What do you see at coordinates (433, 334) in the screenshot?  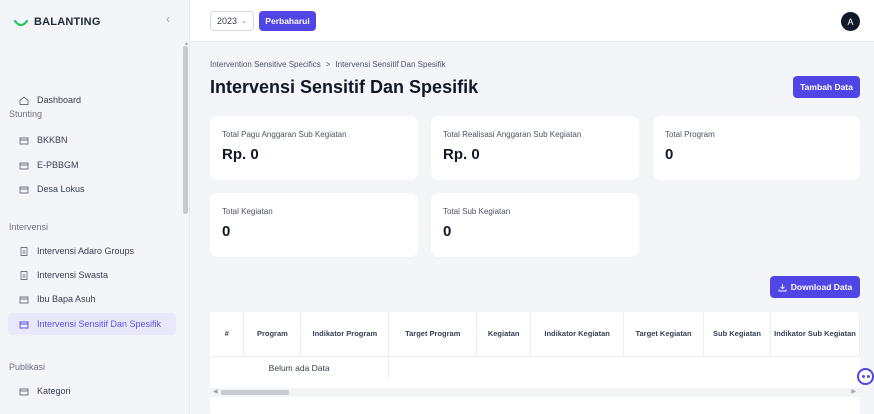 I see `column-header: Target Program` at bounding box center [433, 334].